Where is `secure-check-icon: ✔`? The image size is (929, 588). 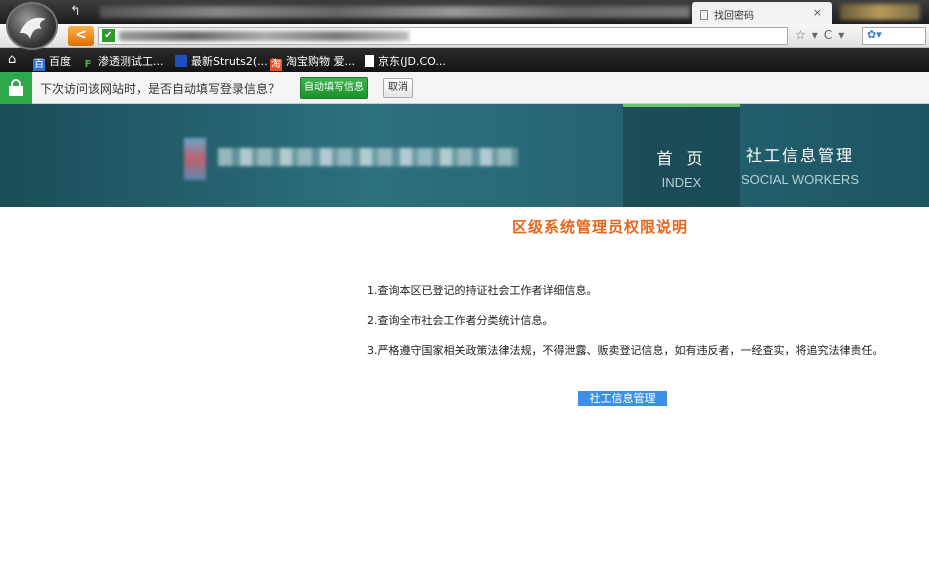 secure-check-icon: ✔ is located at coordinates (108, 35).